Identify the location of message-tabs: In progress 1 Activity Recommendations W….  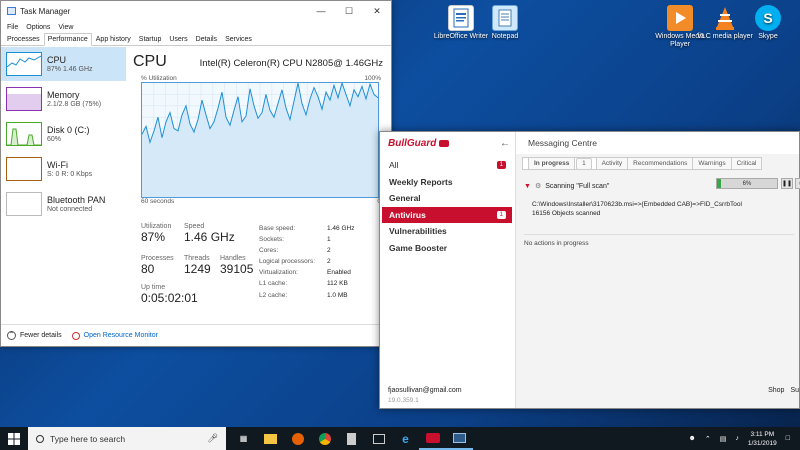
(660, 163).